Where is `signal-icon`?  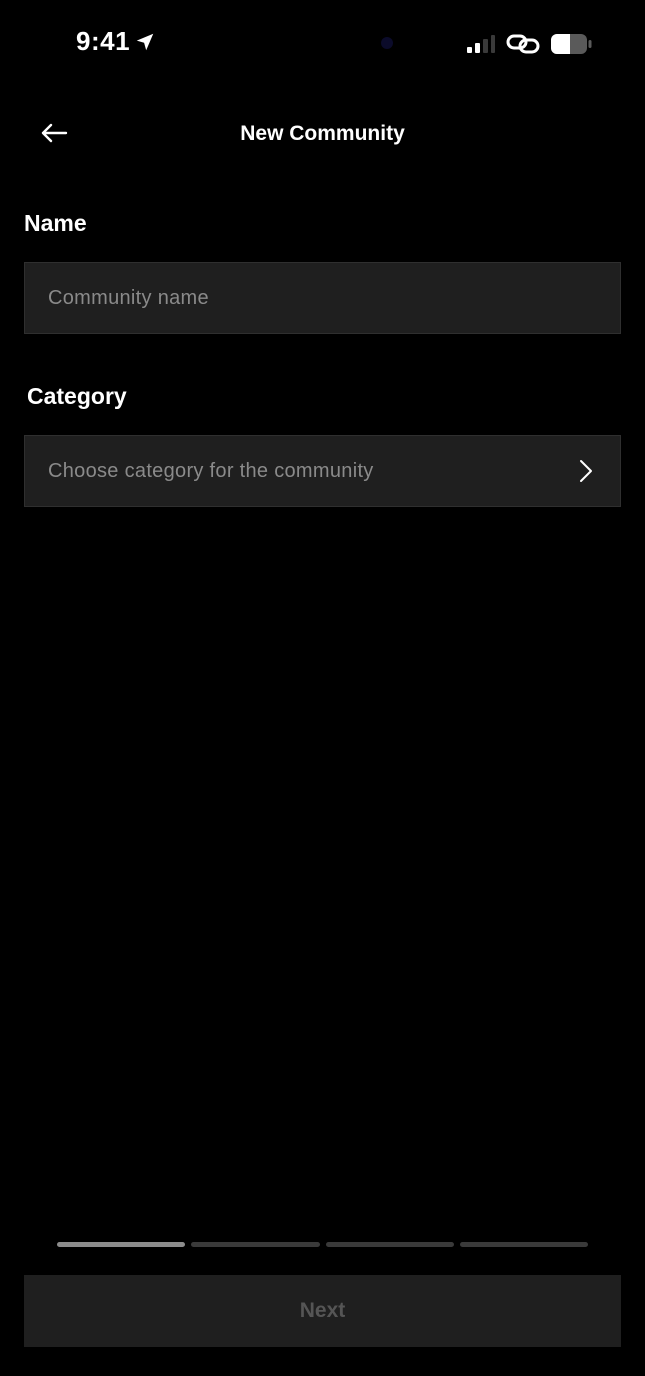
signal-icon is located at coordinates (481, 44).